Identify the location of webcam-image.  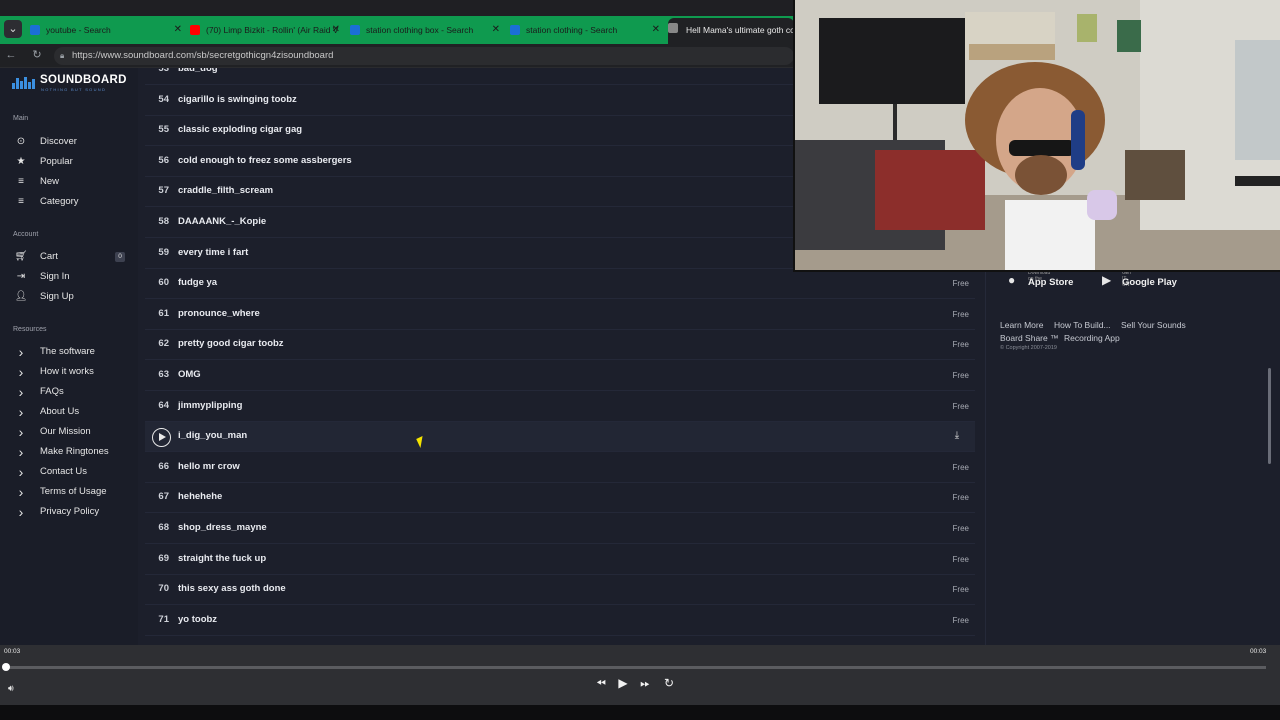
(1037, 135).